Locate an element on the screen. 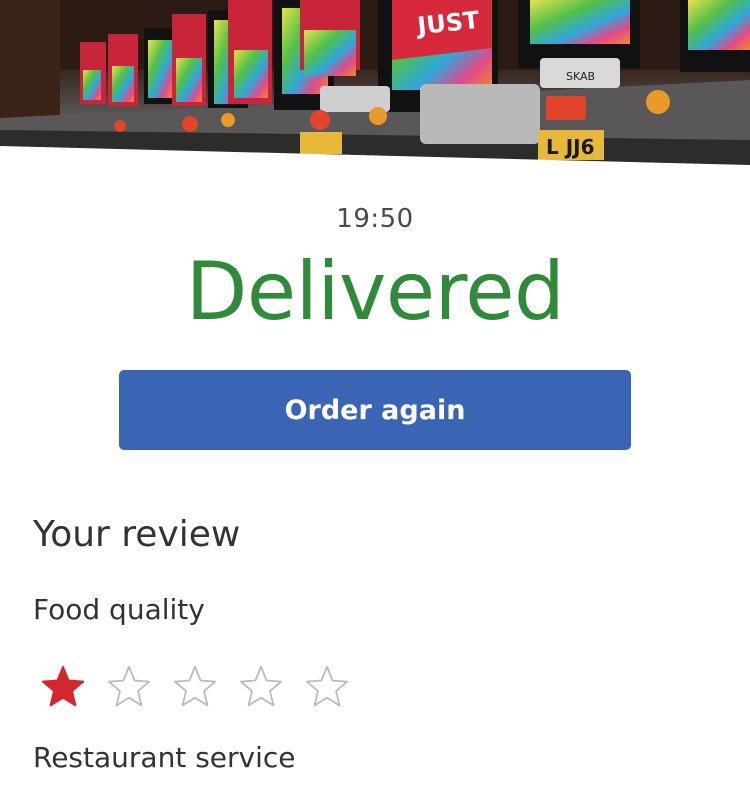  order-again-button: Order again is located at coordinates (375, 410).